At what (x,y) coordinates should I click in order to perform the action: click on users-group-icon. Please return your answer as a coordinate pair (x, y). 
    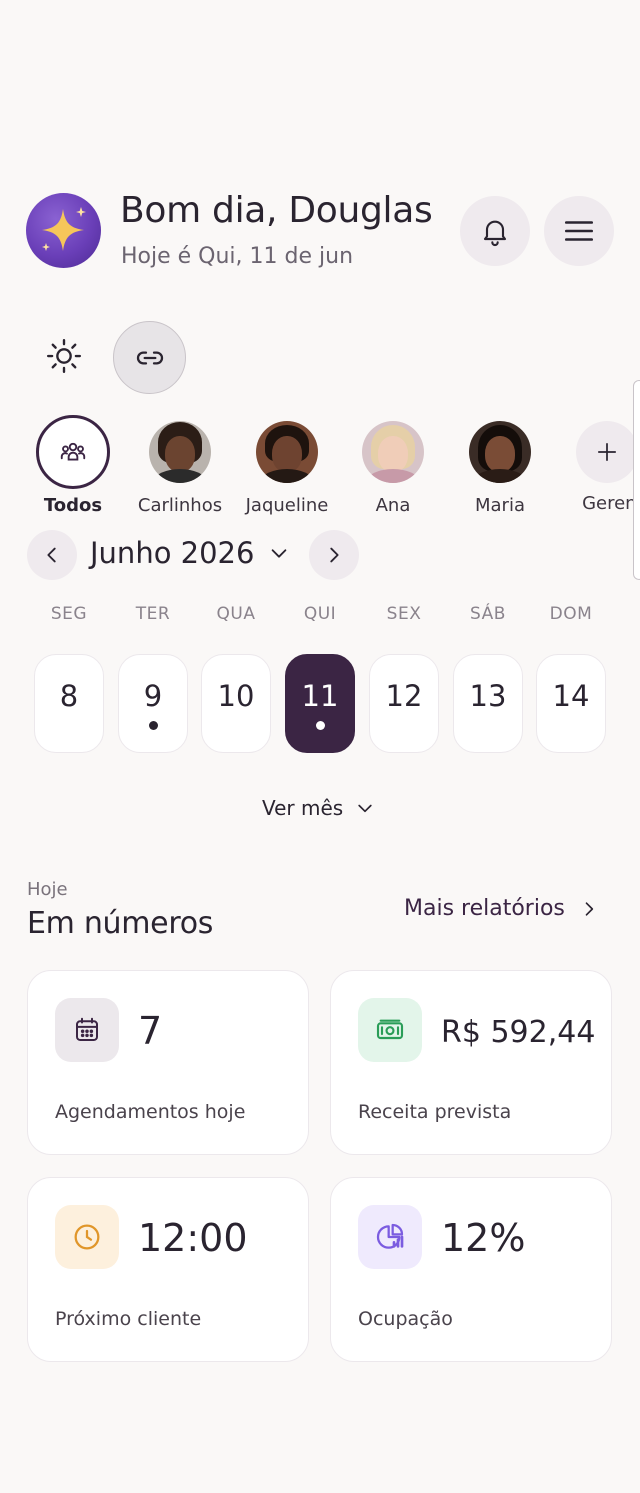
    Looking at the image, I should click on (73, 451).